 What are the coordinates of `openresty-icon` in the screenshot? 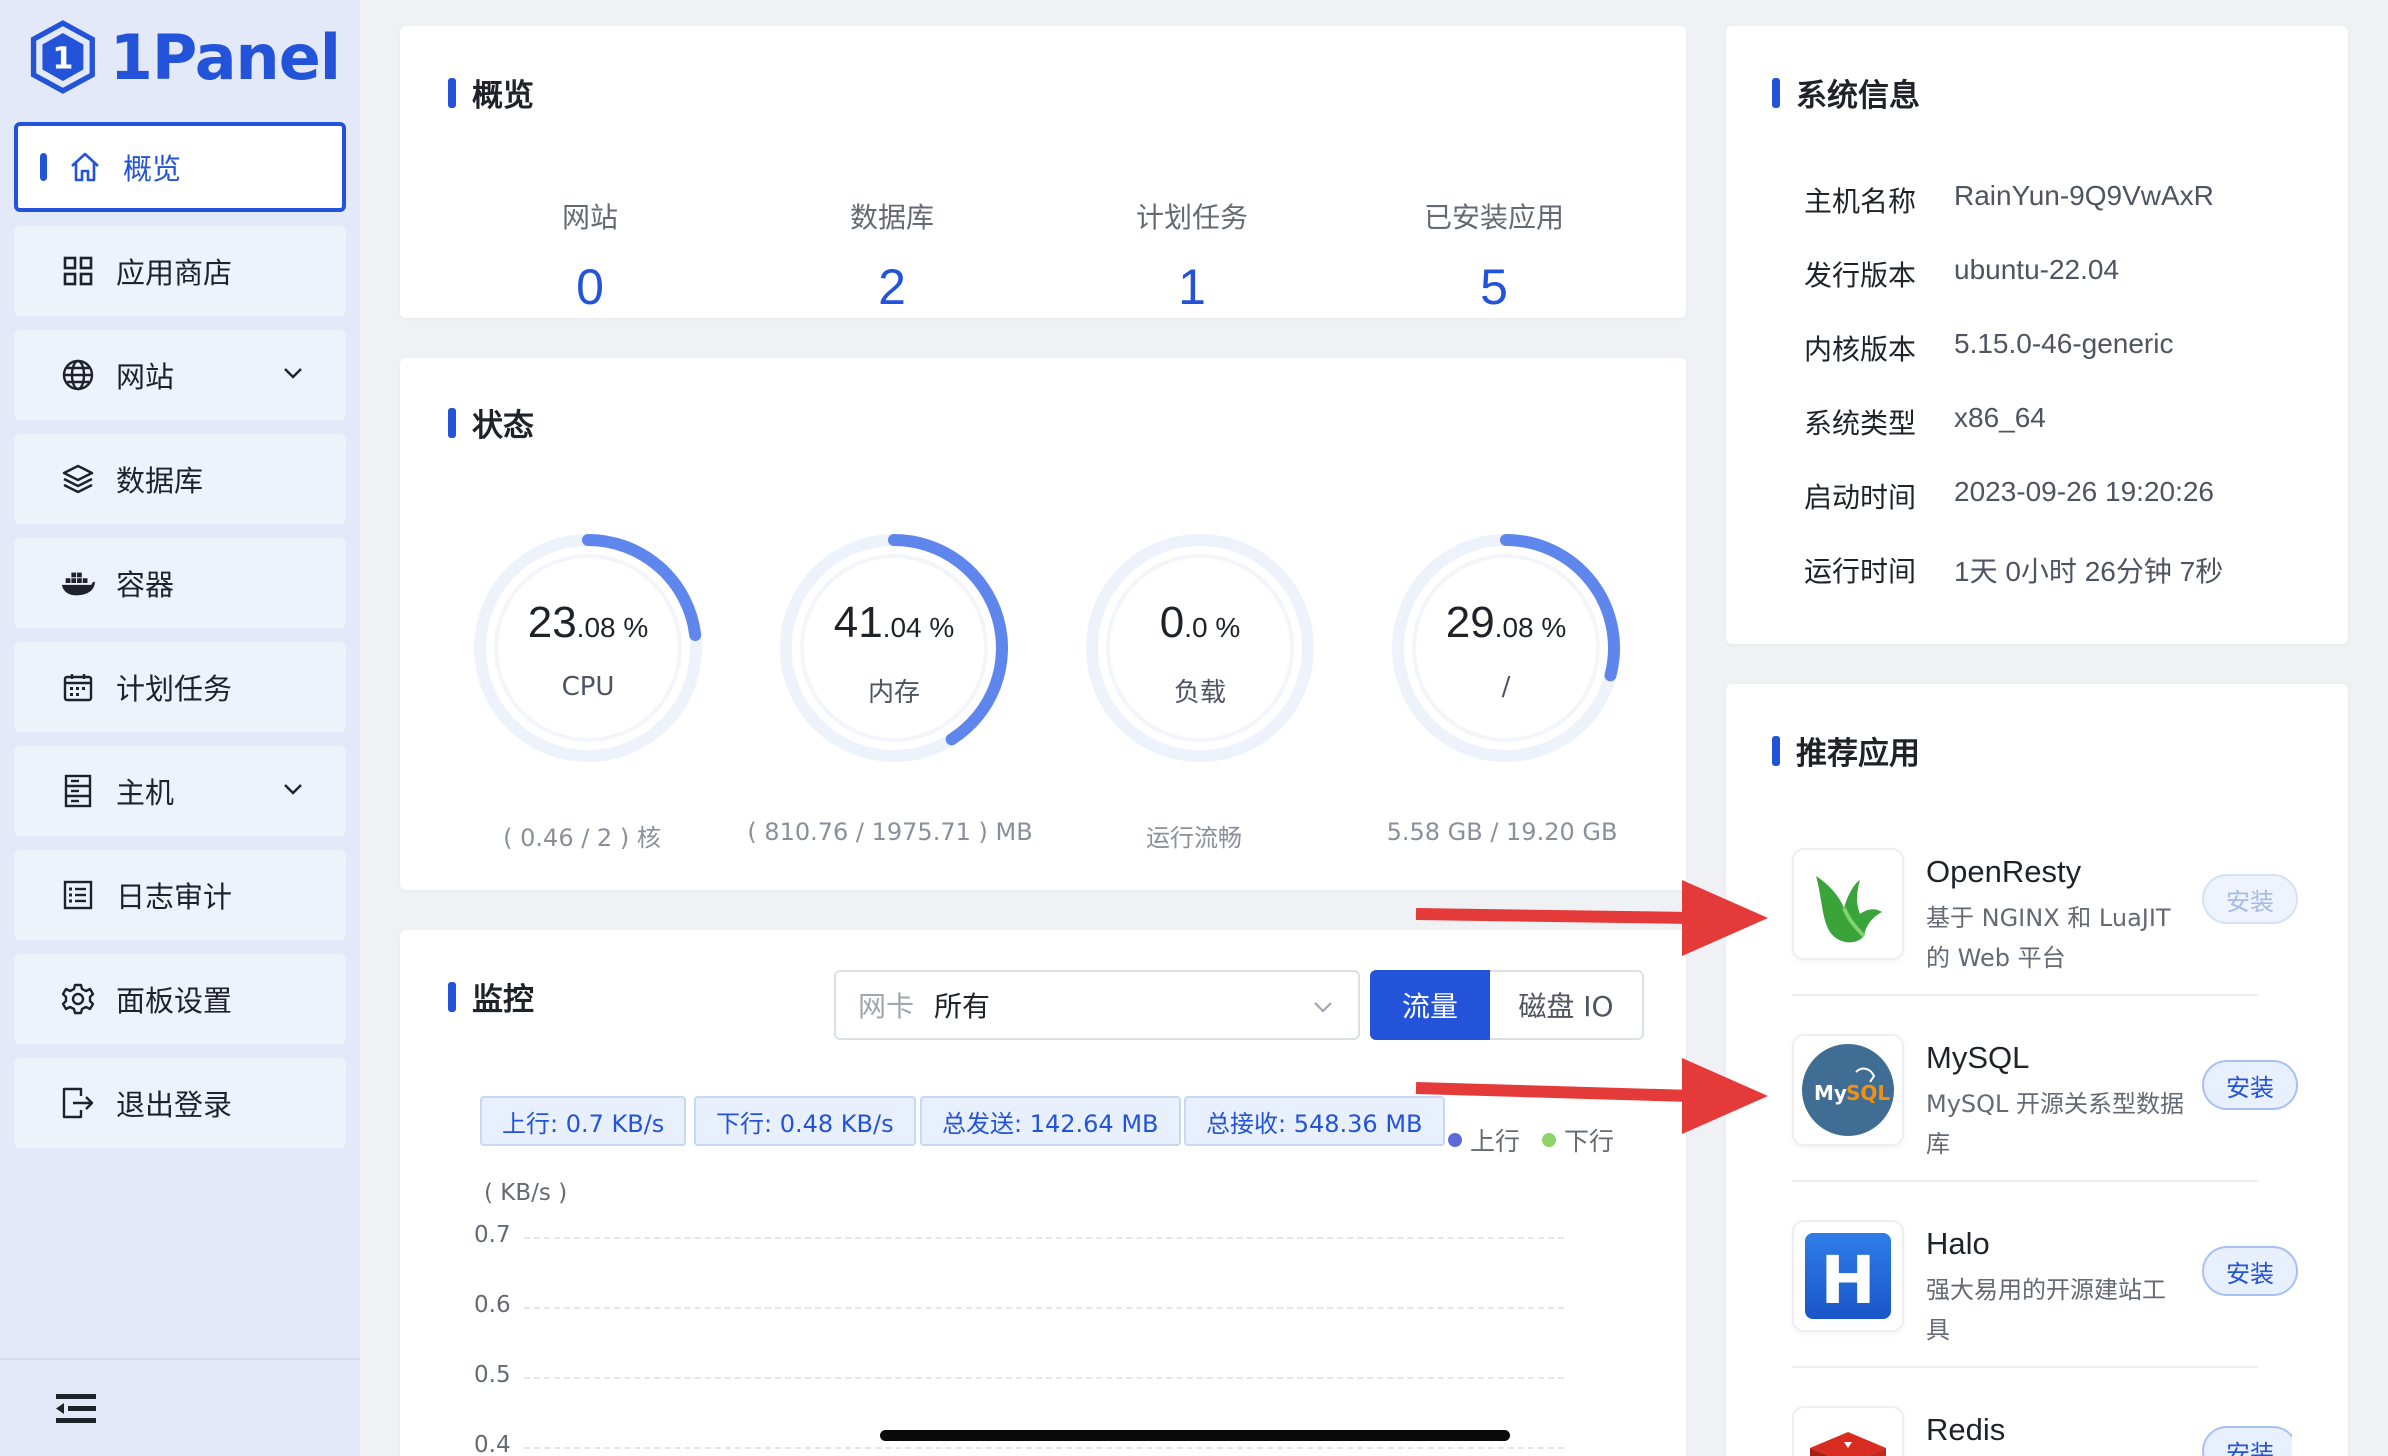 It's located at (1848, 904).